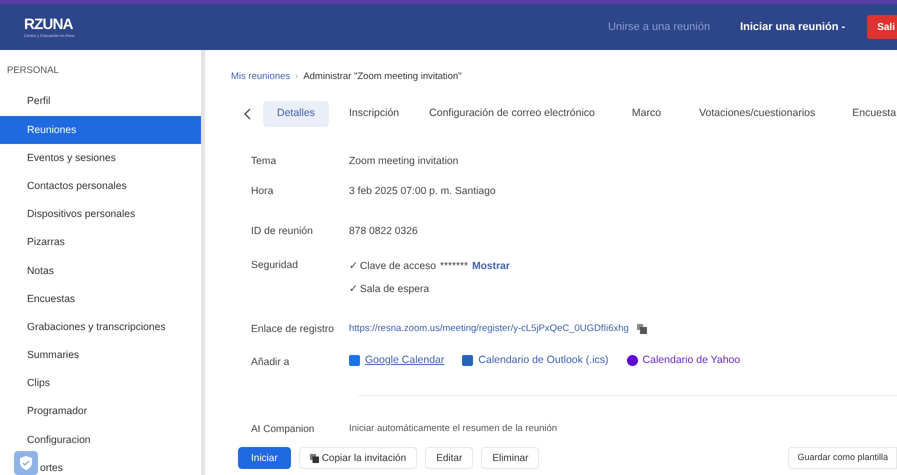 Image resolution: width=897 pixels, height=475 pixels. What do you see at coordinates (874, 114) in the screenshot?
I see `tab: Encuesta` at bounding box center [874, 114].